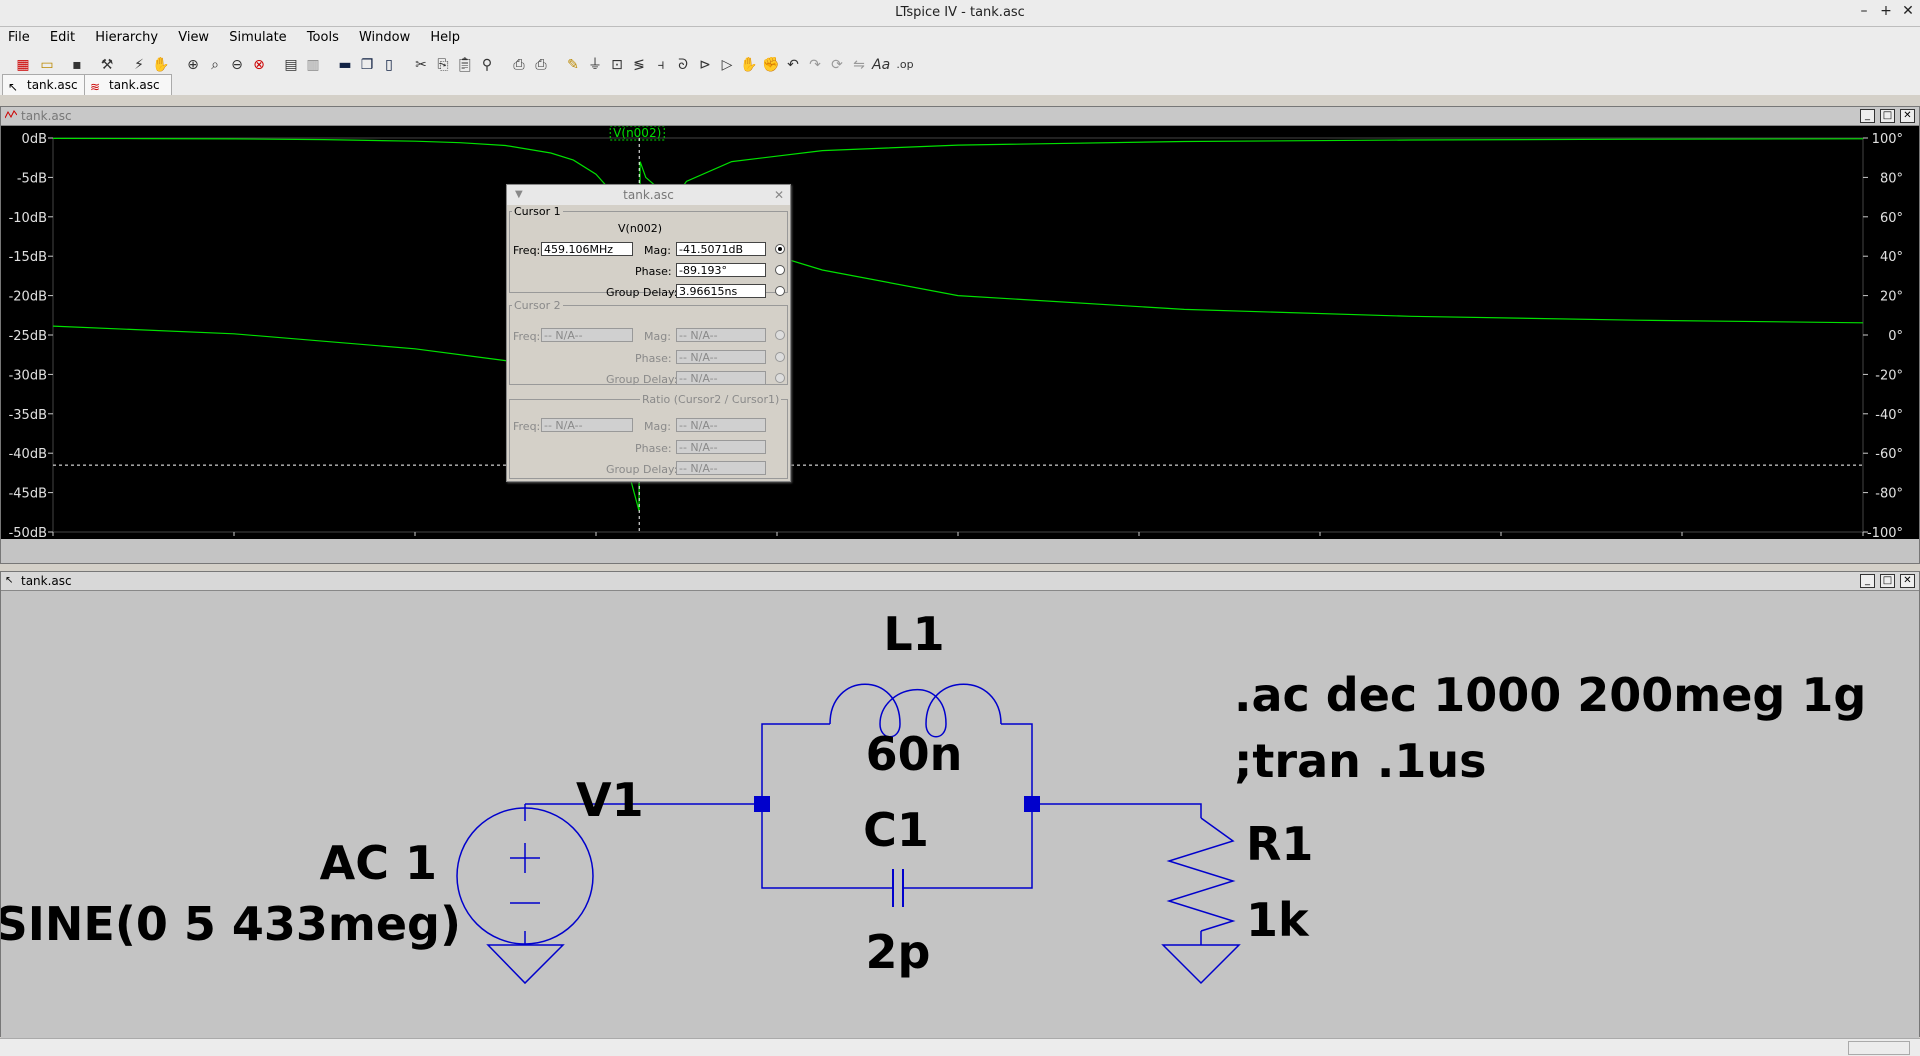  Describe the element at coordinates (587, 249) in the screenshot. I see `cursor1-freq-field: 459.106MHz` at that location.